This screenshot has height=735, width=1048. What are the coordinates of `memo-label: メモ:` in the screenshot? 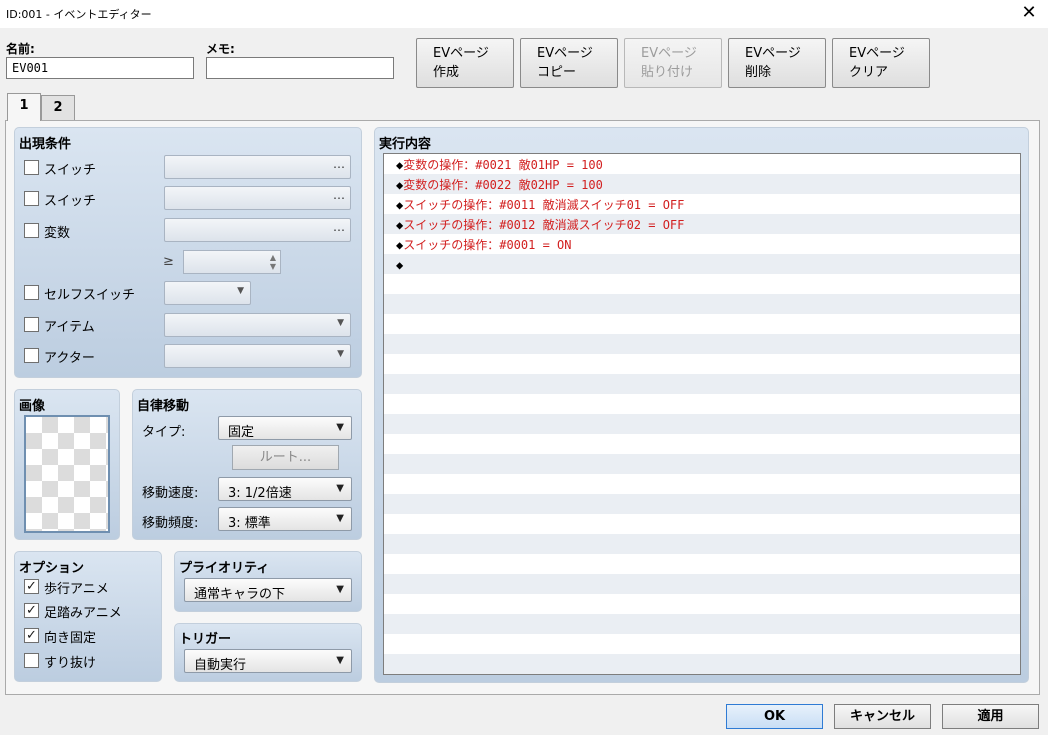 It's located at (220, 49).